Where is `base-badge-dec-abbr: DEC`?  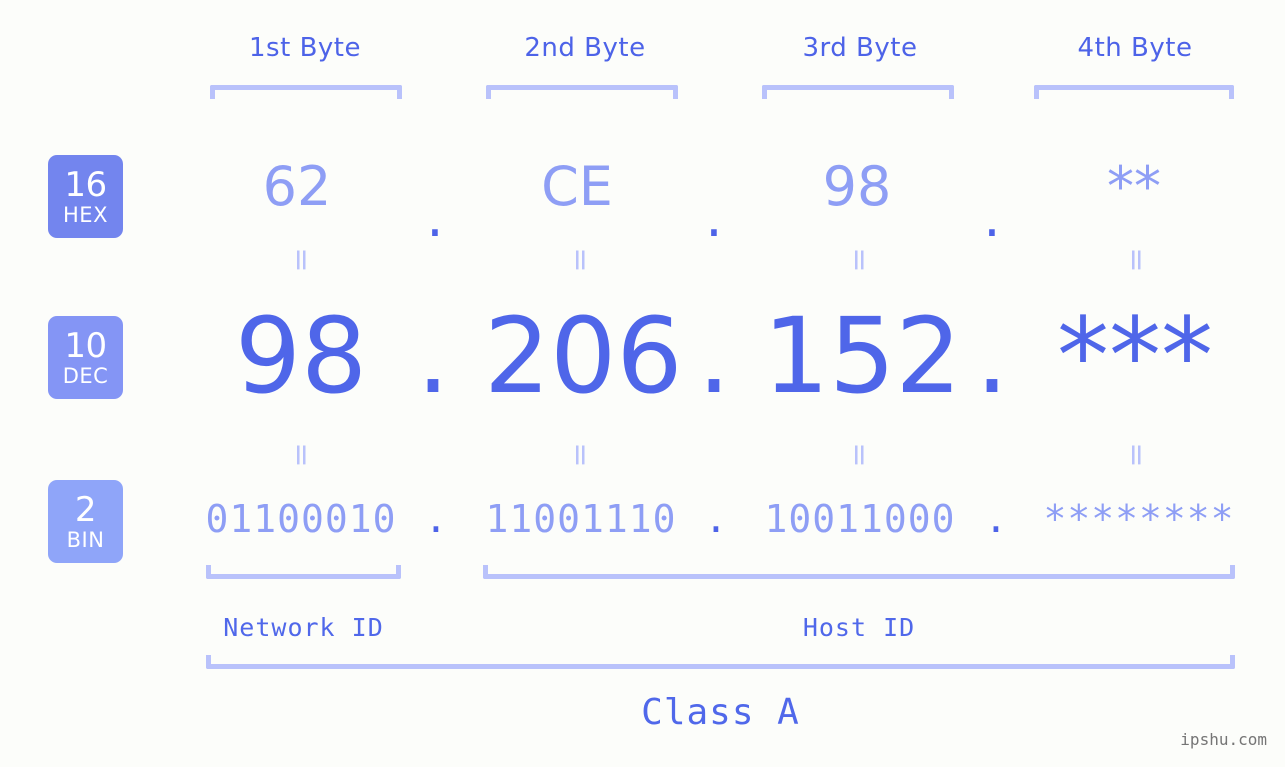
base-badge-dec-abbr: DEC is located at coordinates (85, 375).